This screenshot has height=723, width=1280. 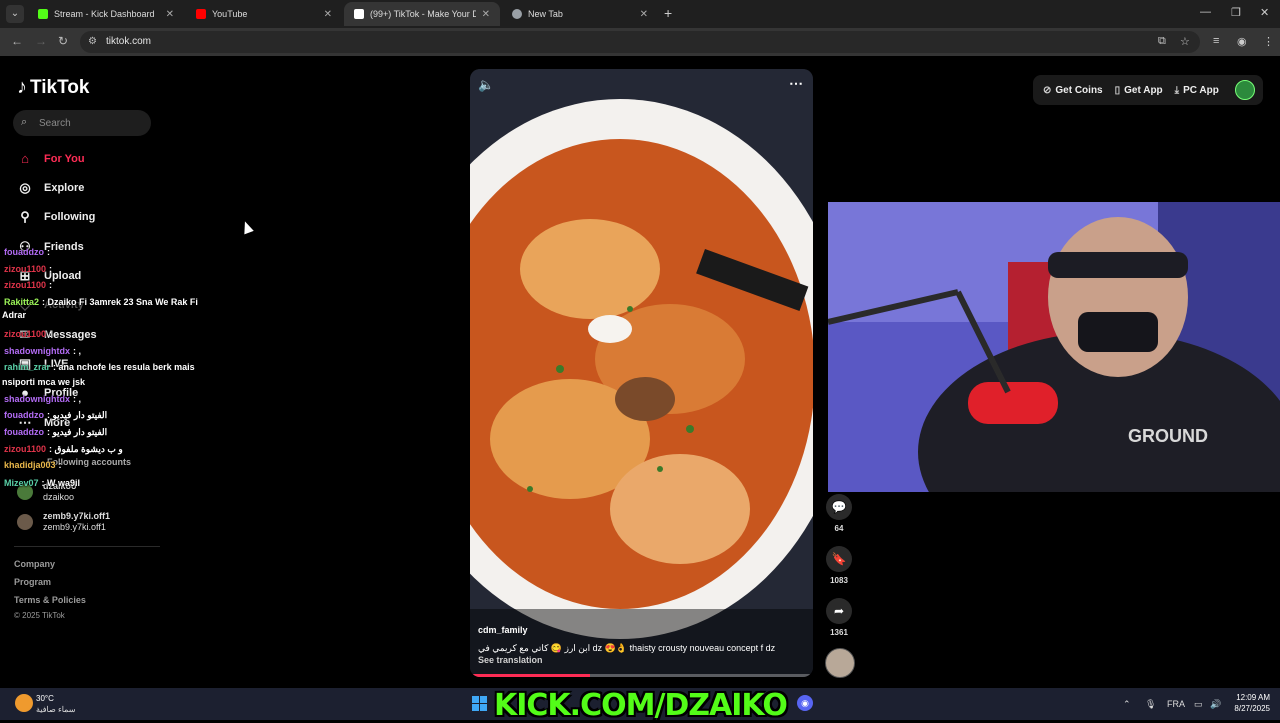 I want to click on tiktok-favicon-icon, so click(x=359, y=14).